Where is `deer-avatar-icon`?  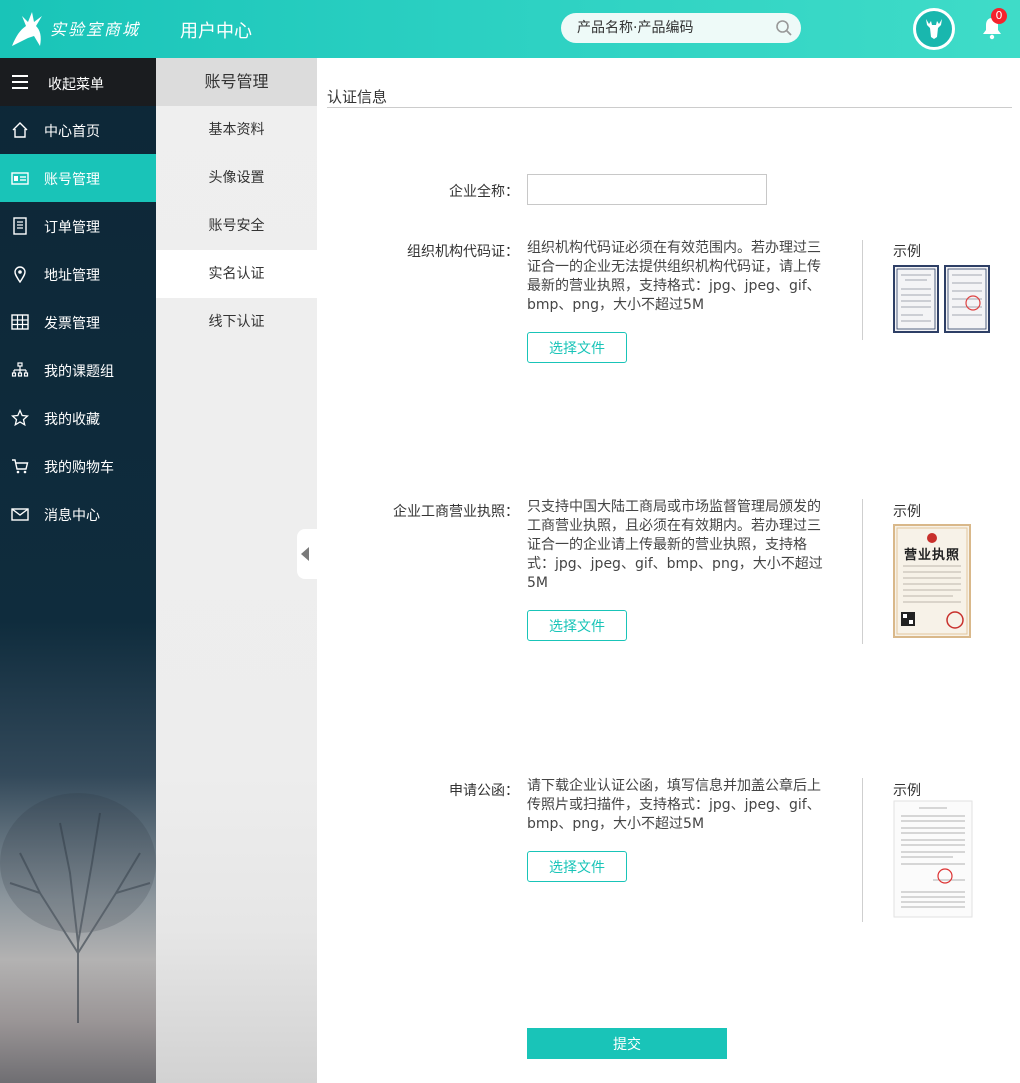
deer-avatar-icon is located at coordinates (934, 29).